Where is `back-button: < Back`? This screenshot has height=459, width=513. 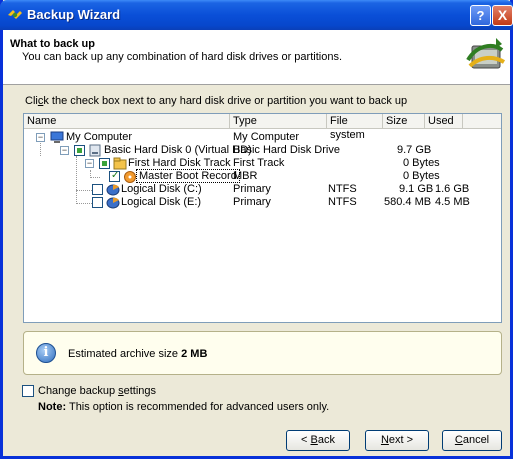
back-button: < Back is located at coordinates (318, 440).